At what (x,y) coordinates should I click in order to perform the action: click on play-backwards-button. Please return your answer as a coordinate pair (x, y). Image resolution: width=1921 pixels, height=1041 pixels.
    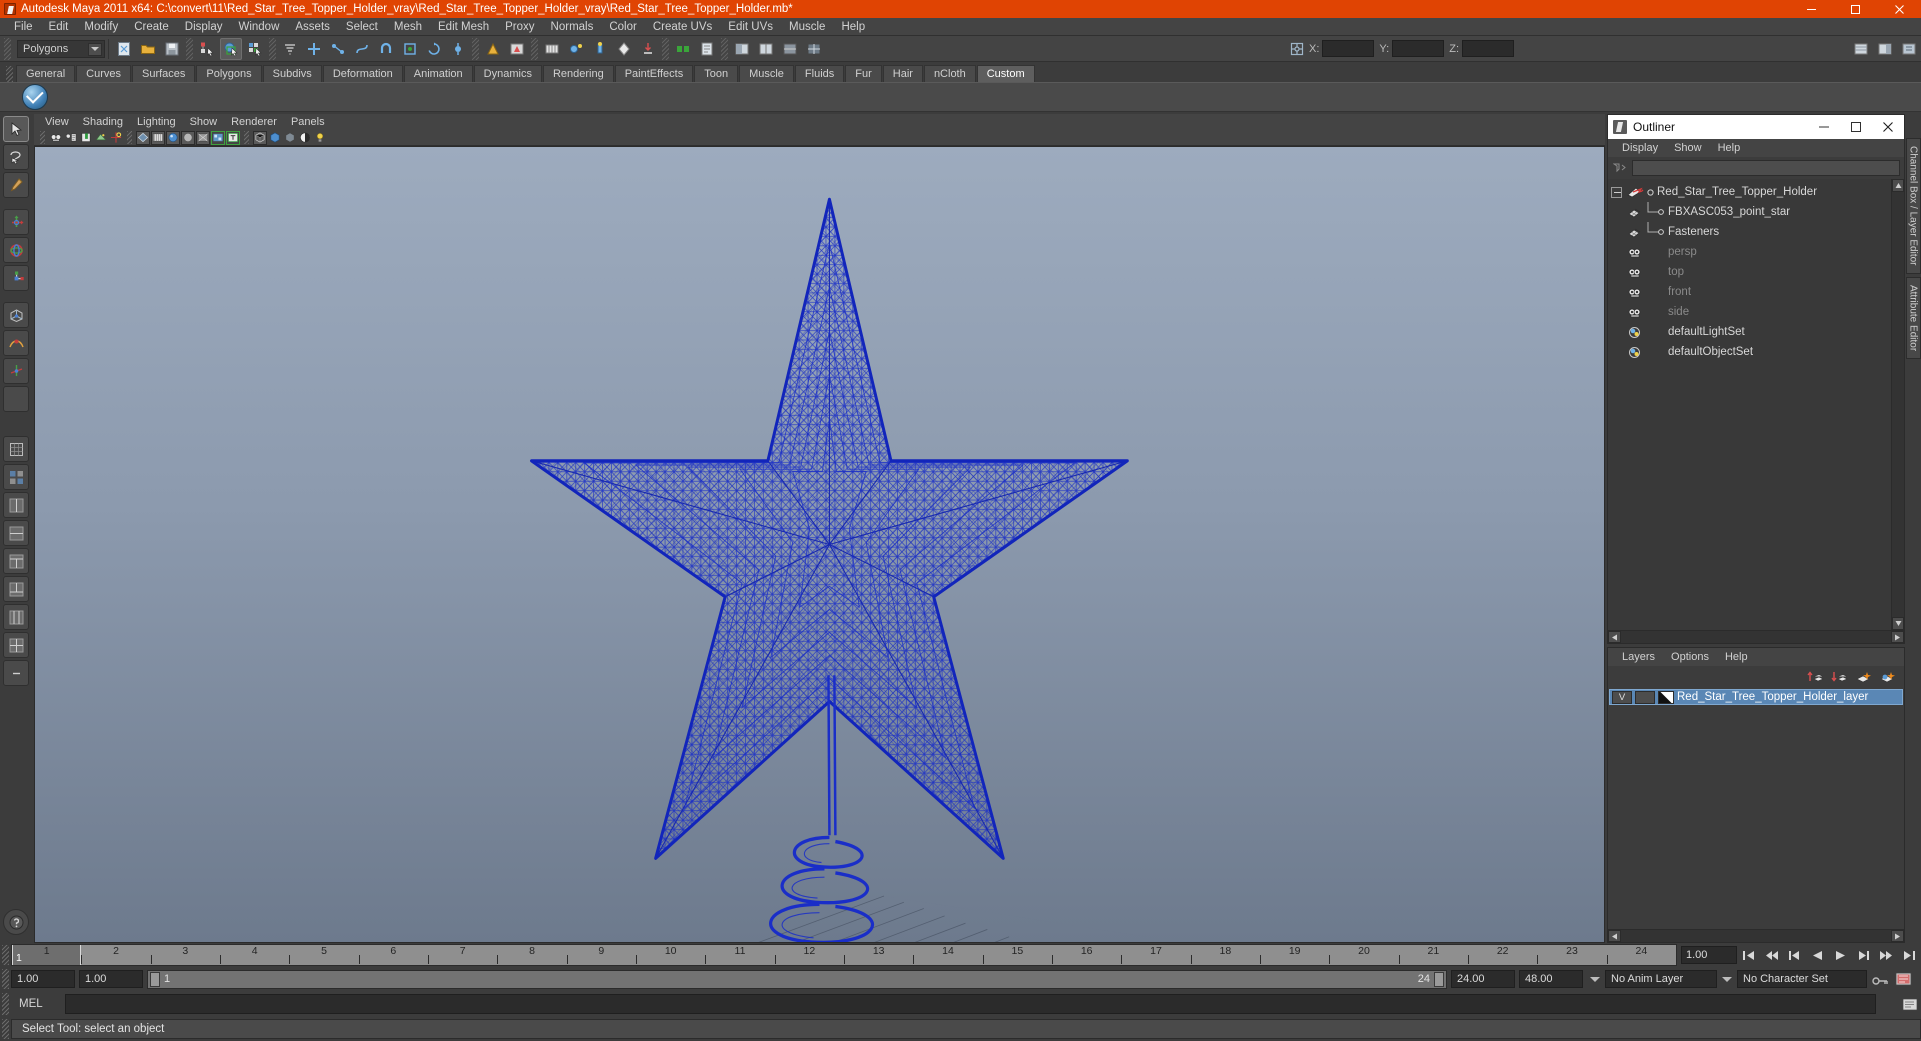
    Looking at the image, I should click on (1817, 955).